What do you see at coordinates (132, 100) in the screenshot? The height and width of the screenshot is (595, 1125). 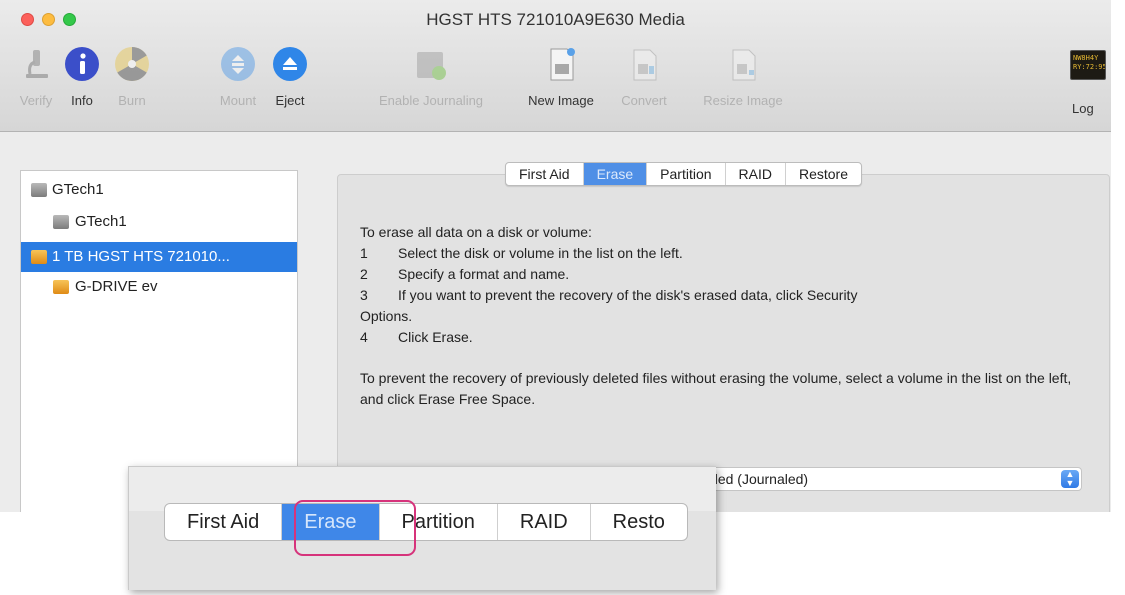 I see `burn-label: Burn` at bounding box center [132, 100].